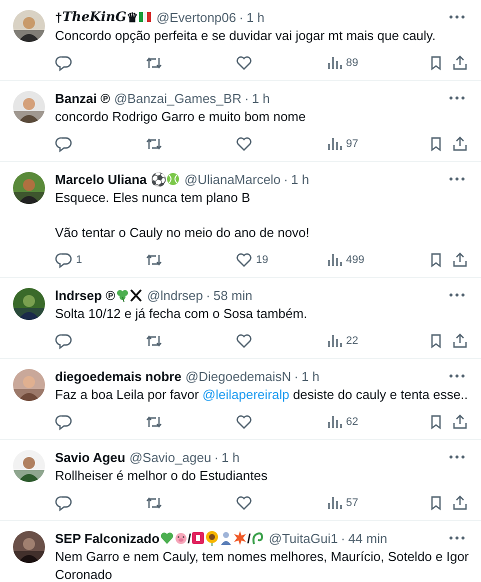  I want to click on reply-text: Faz a boa Leila por favor @leilapereiralp desiste do cauly e tenta esse.., so click(262, 395).